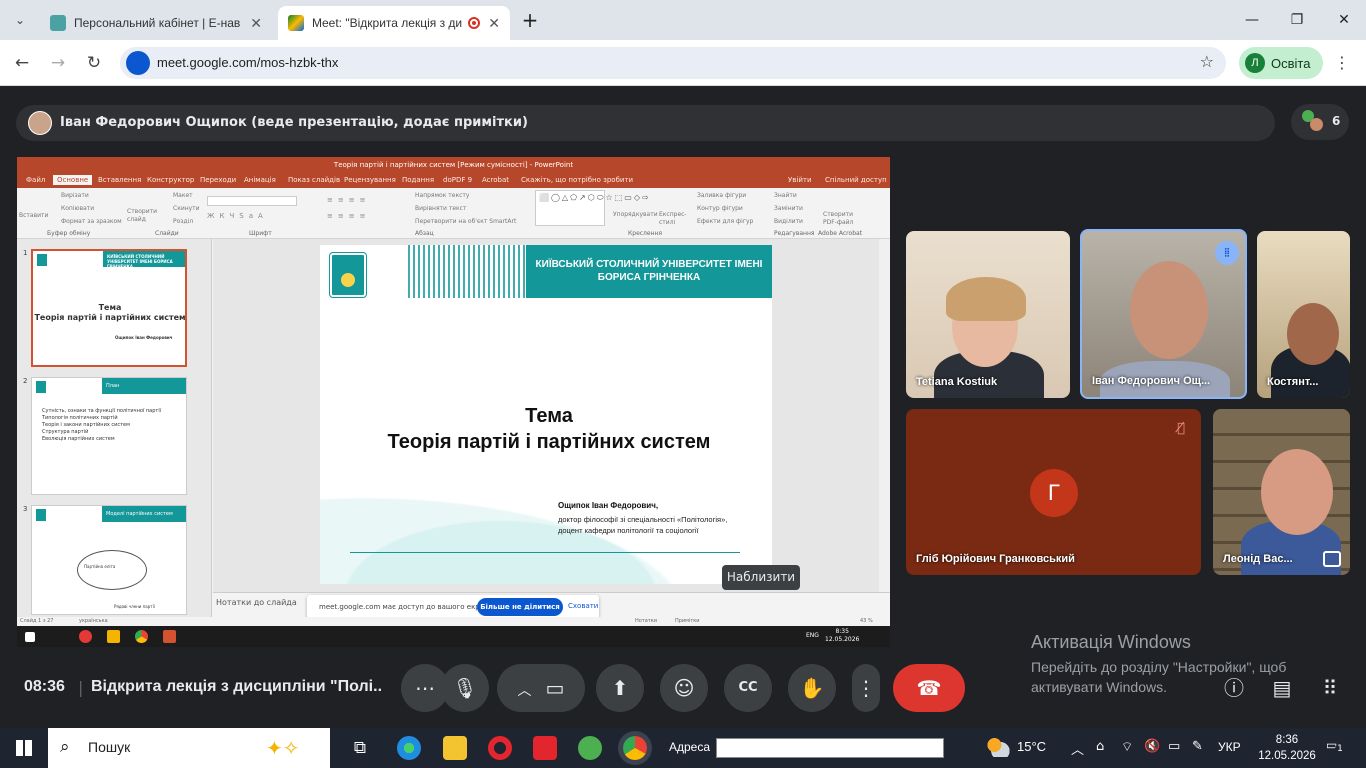 Image resolution: width=1366 pixels, height=768 pixels. I want to click on utorrent-icon, so click(590, 748).